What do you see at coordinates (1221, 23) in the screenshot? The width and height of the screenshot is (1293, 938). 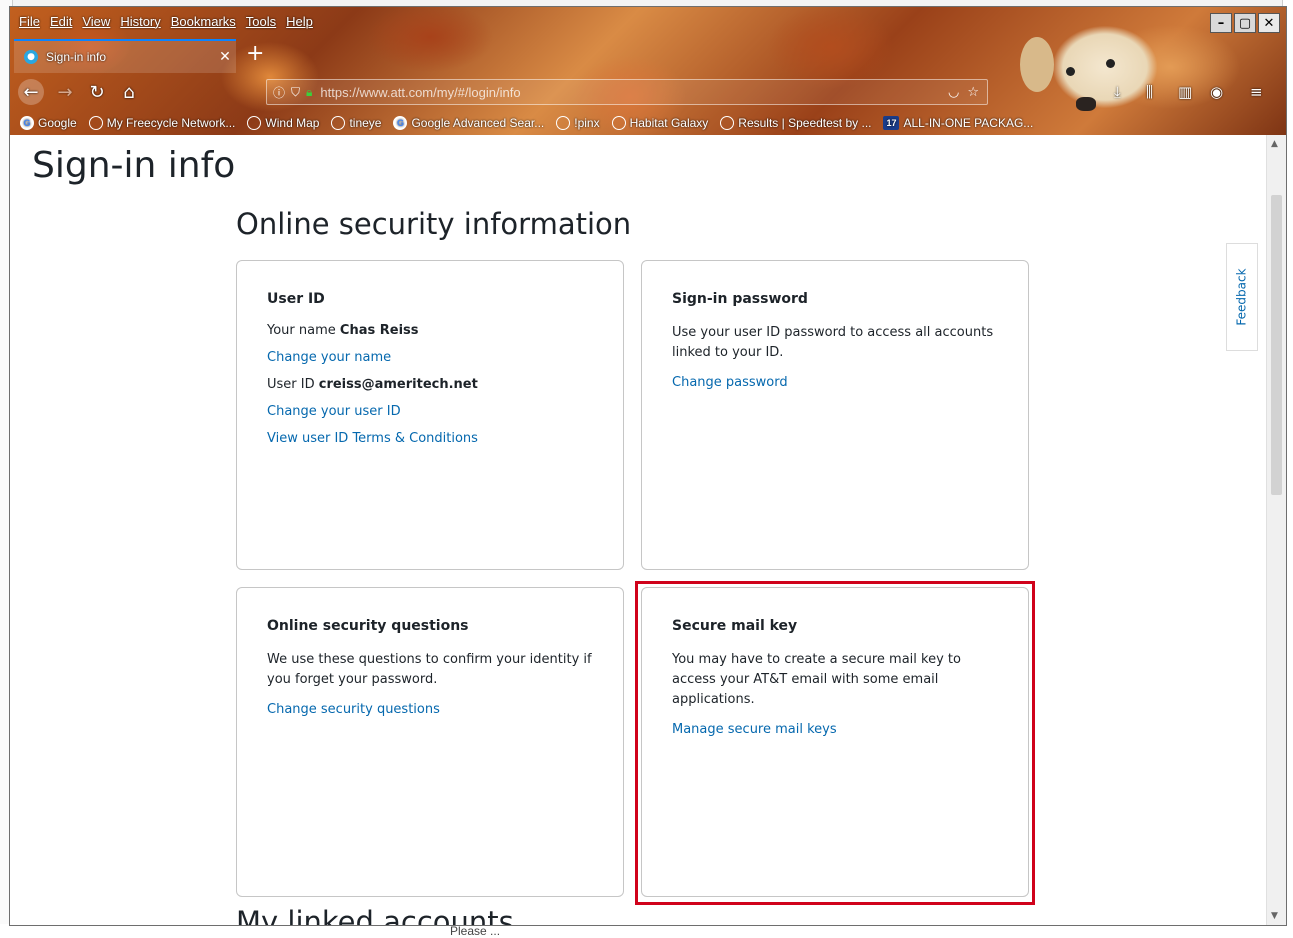 I see `minimize-button: –` at bounding box center [1221, 23].